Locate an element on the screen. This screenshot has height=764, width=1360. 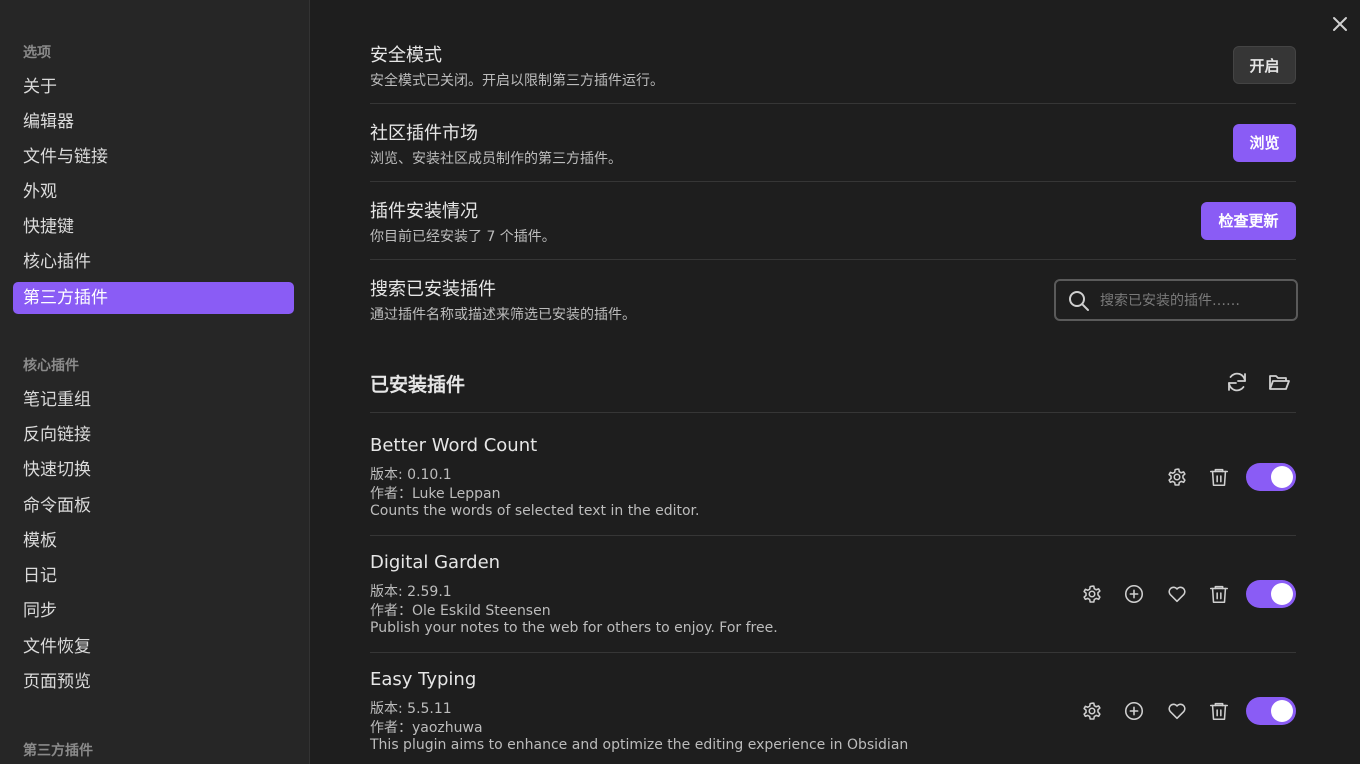
sidebar-item-file-recovery: 文件恢复 is located at coordinates (153, 647).